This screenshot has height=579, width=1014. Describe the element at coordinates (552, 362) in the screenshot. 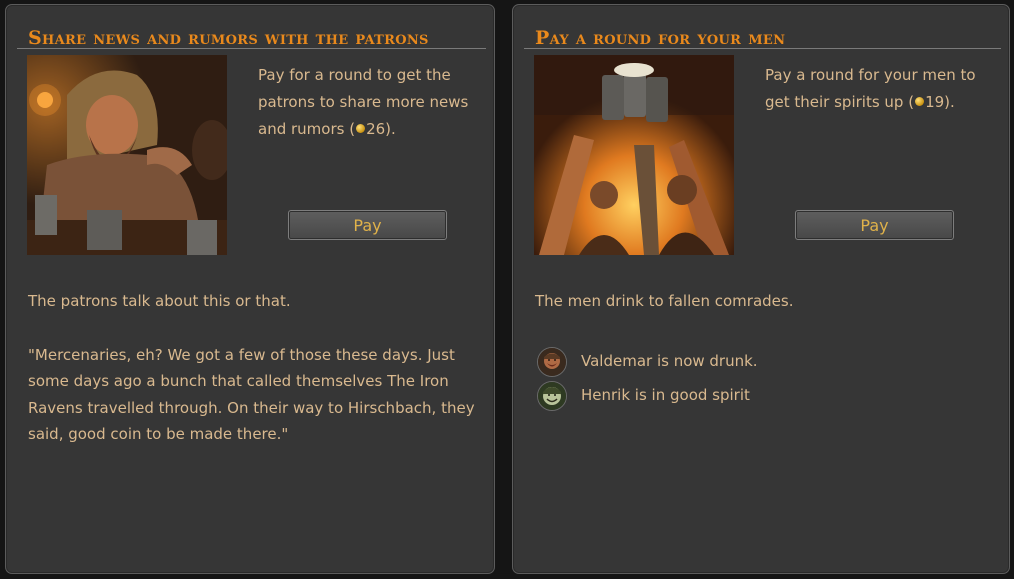

I see `drunk-portrait-icon` at that location.